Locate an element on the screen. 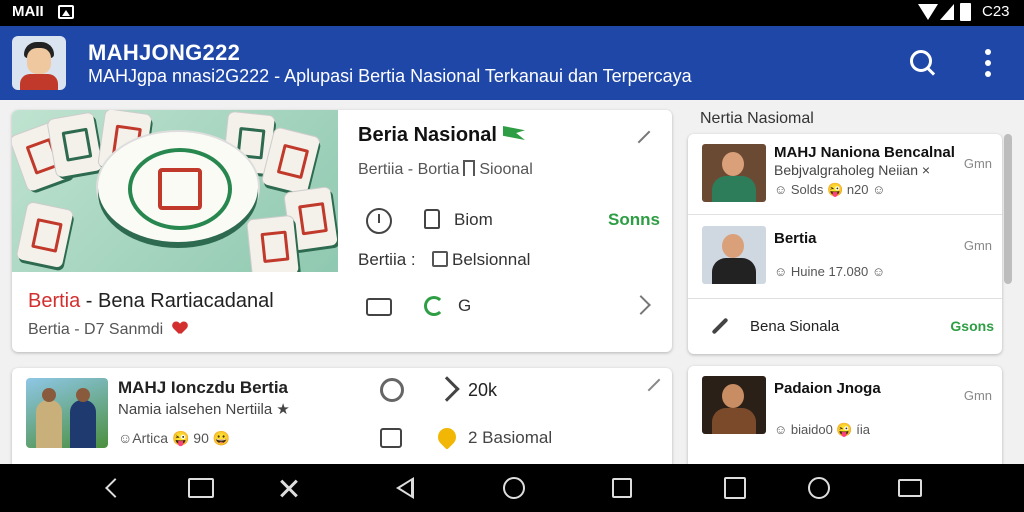  flag-icon is located at coordinates (513, 133).